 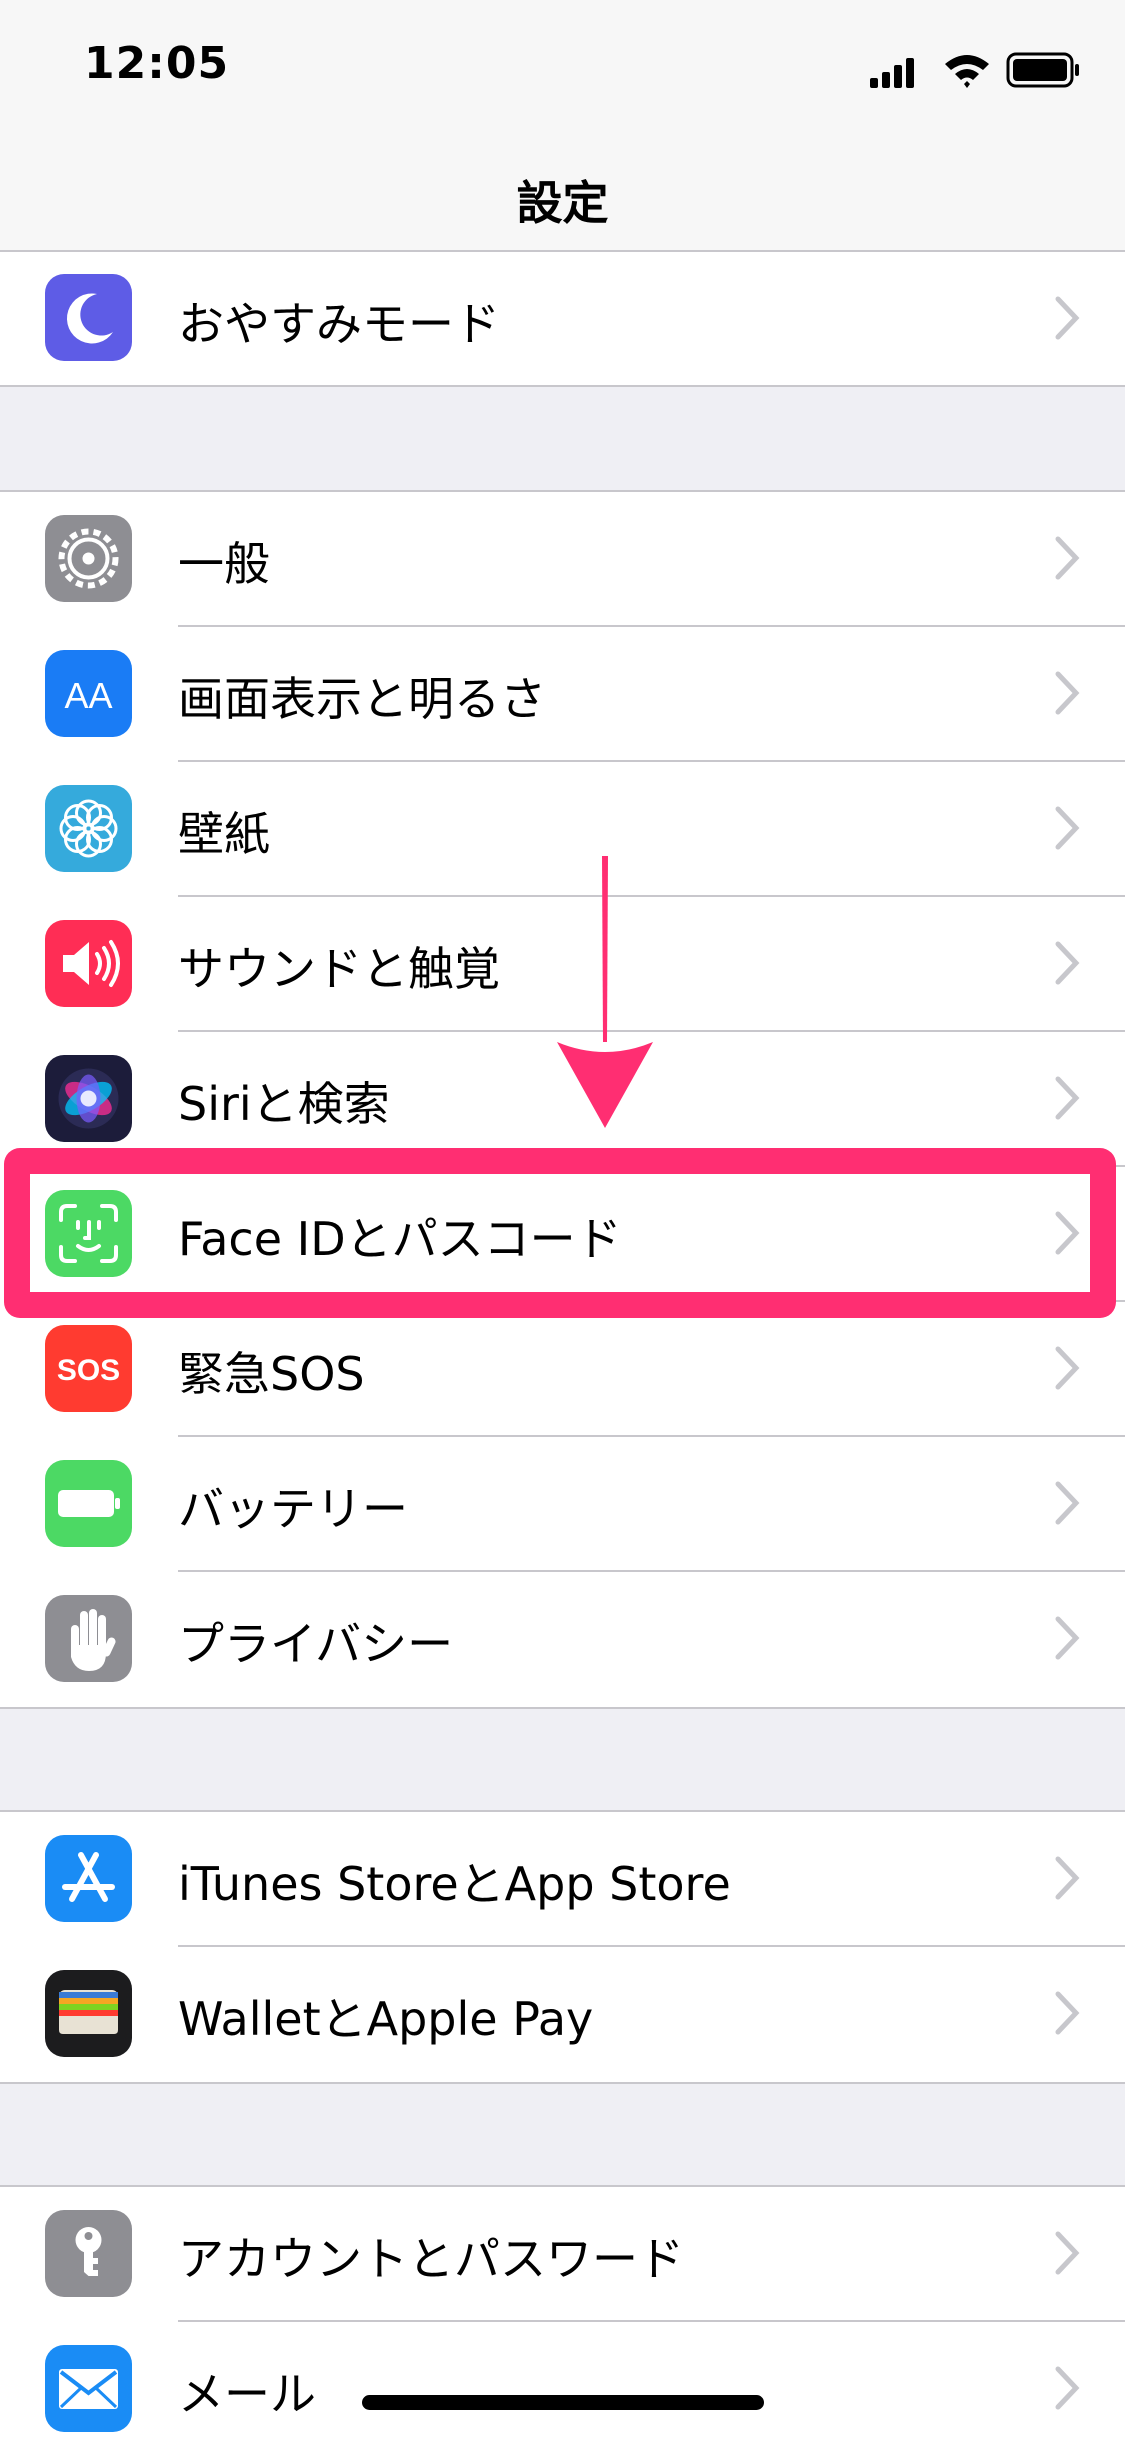 I want to click on svg-text: SOS, so click(x=88, y=1370).